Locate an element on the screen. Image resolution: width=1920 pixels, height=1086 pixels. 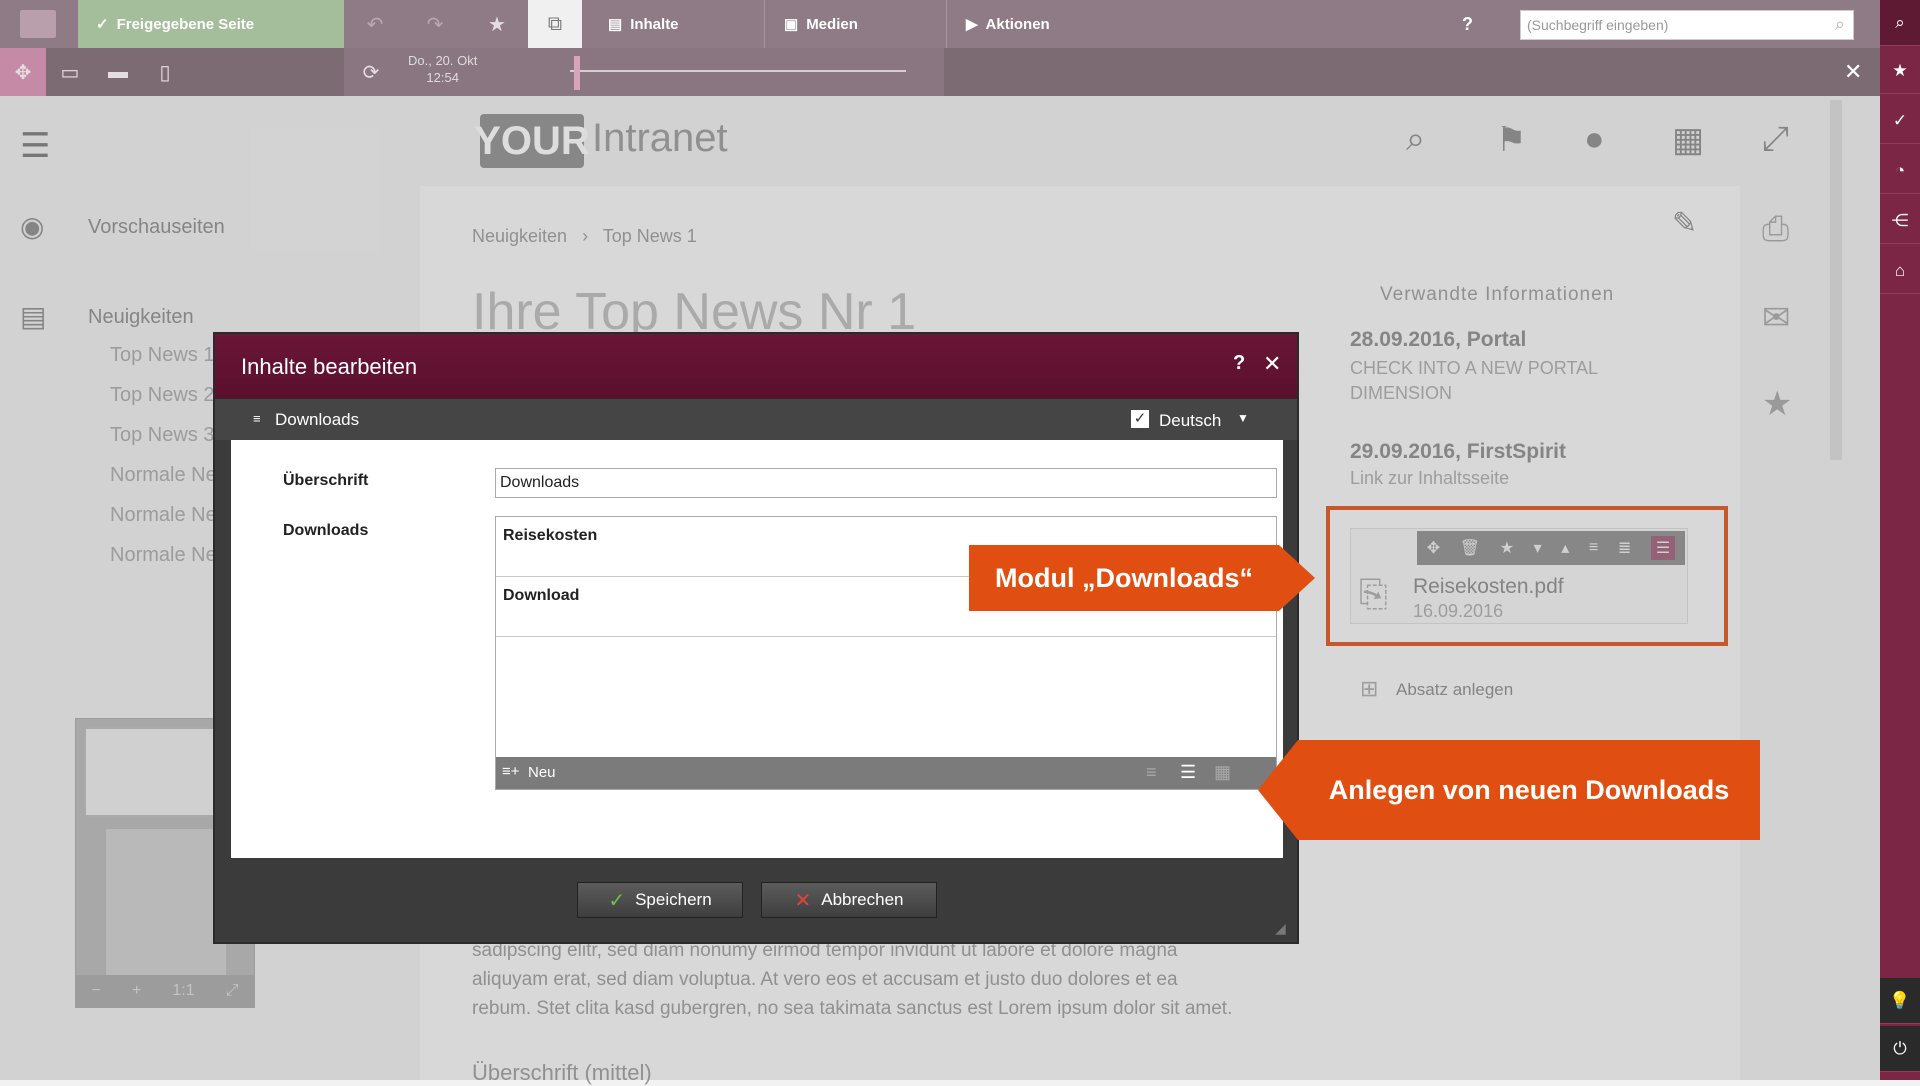
resize-handle-icon: ◢ is located at coordinates (1280, 928).